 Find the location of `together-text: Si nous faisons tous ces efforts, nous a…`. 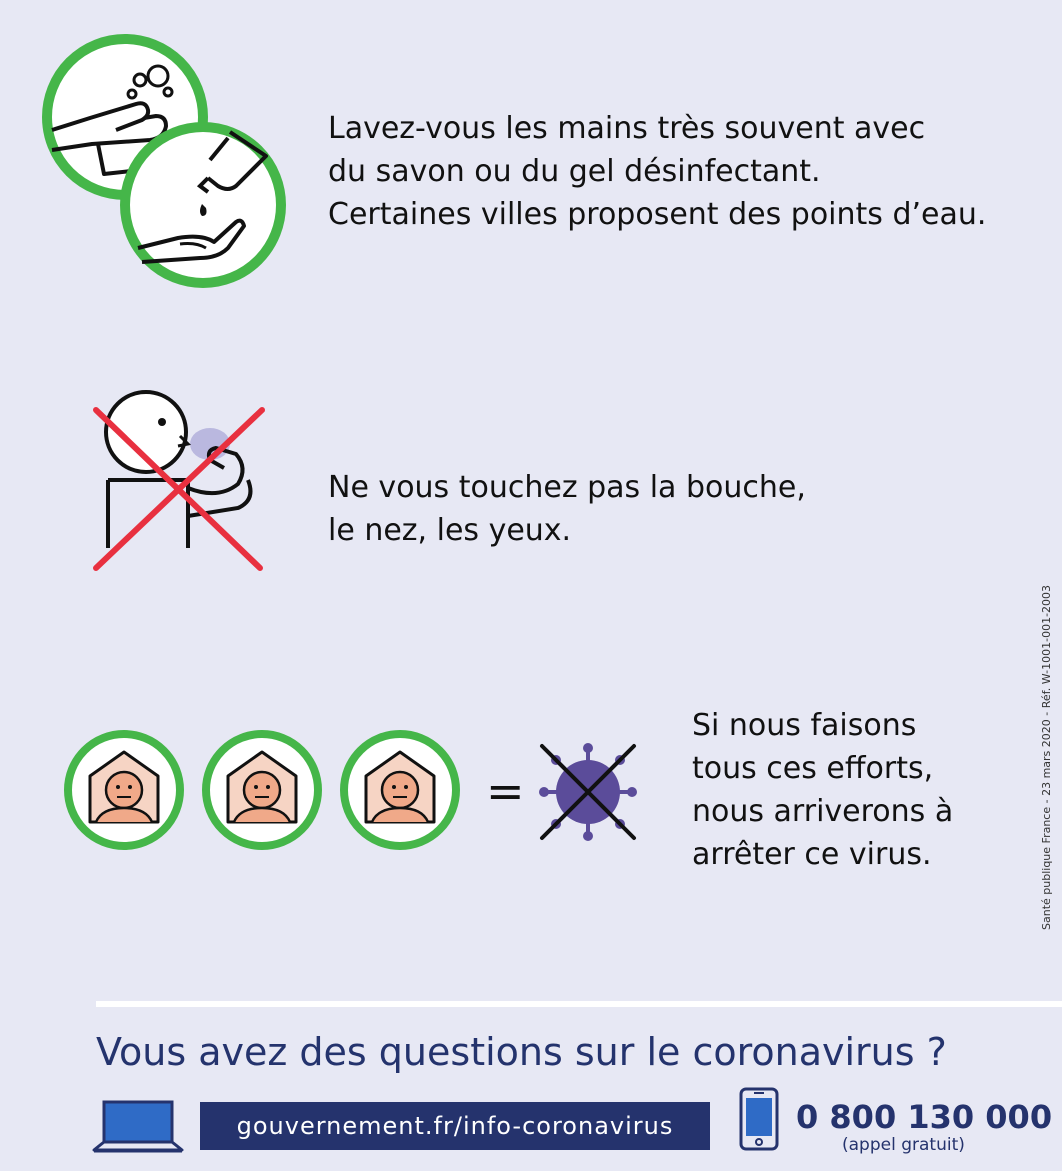

together-text: Si nous faisons tous ces efforts, nous a… is located at coordinates (822, 790).